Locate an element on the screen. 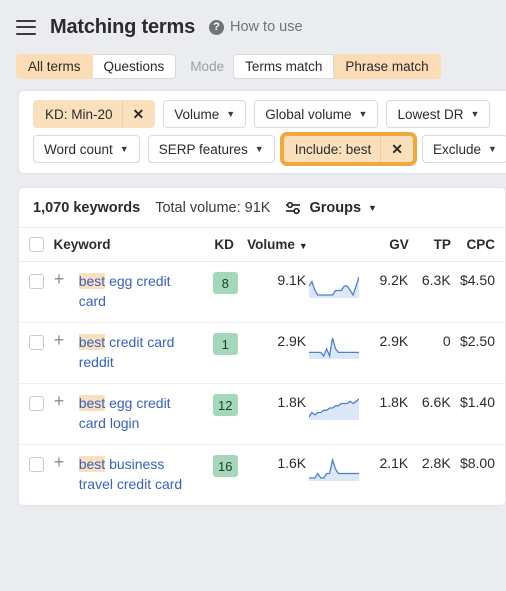 Image resolution: width=506 pixels, height=591 pixels. tab-terms-match: Terms match is located at coordinates (284, 66).